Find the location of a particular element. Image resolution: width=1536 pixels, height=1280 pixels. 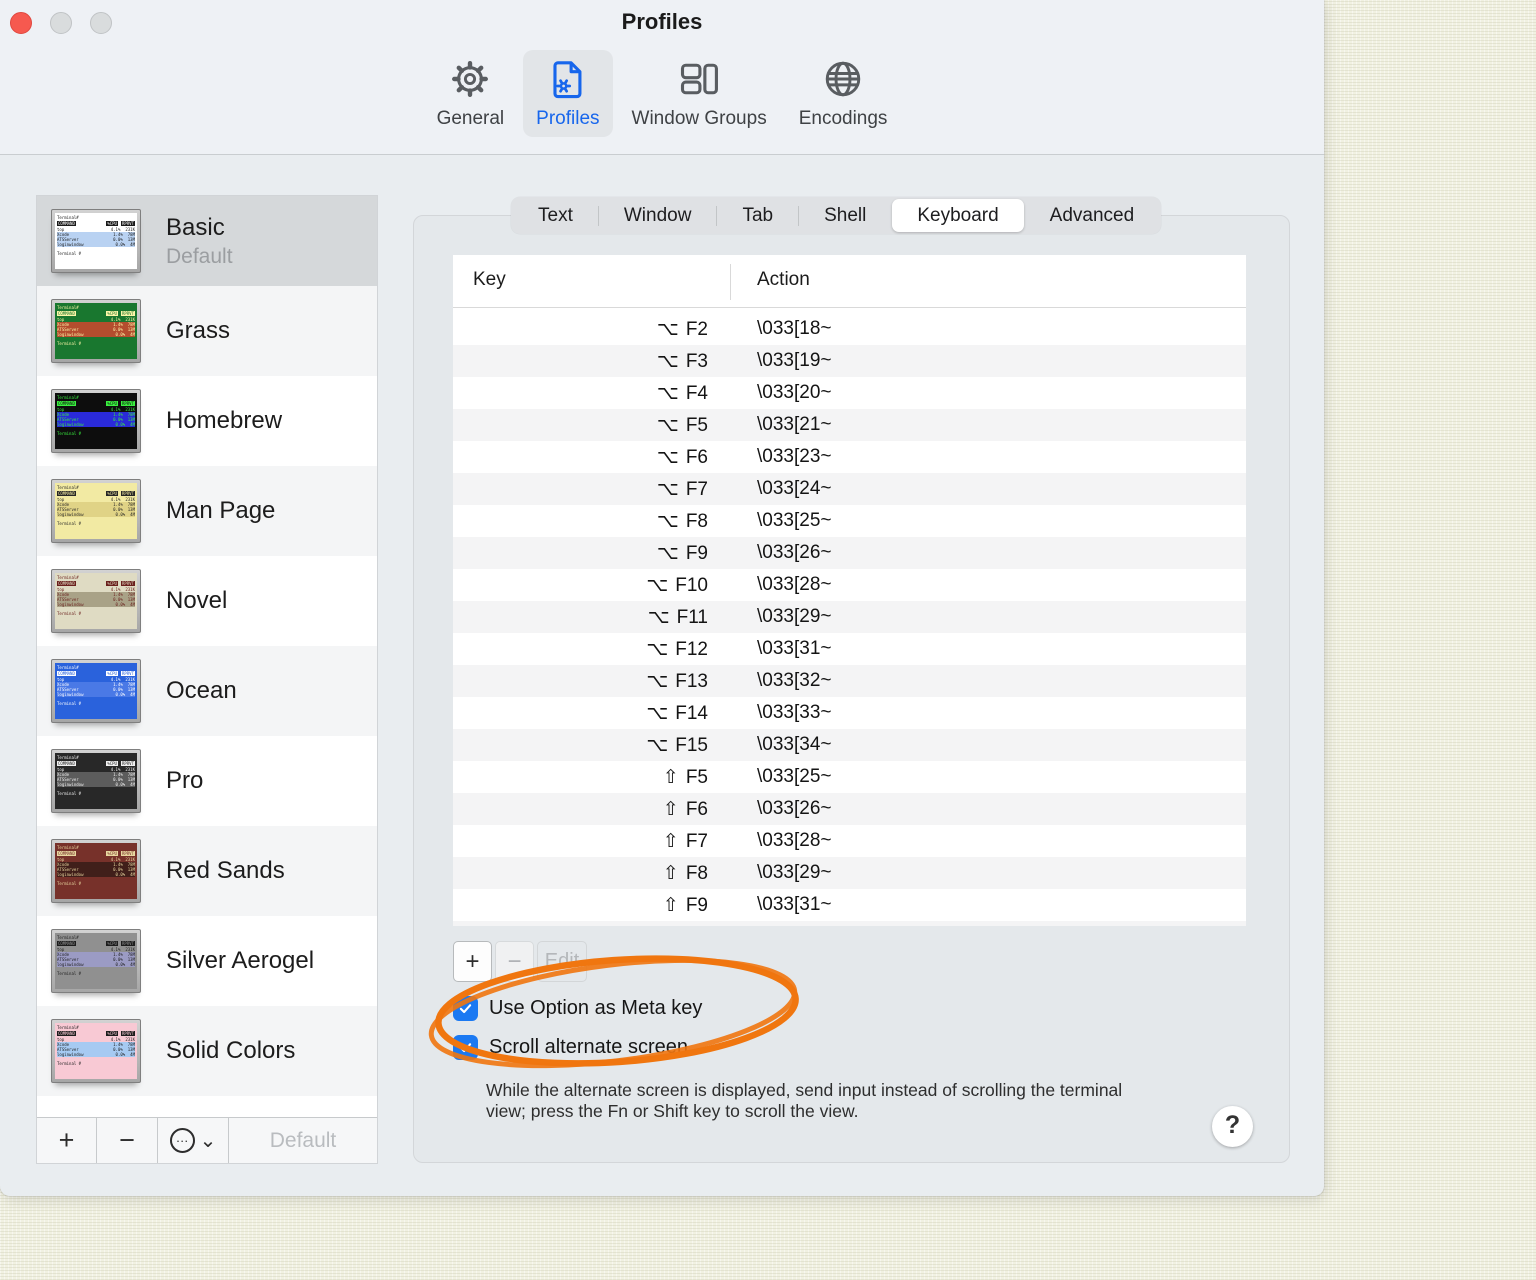

key-mapping-row: ⌥ F6 \033[23~ is located at coordinates (849, 457).